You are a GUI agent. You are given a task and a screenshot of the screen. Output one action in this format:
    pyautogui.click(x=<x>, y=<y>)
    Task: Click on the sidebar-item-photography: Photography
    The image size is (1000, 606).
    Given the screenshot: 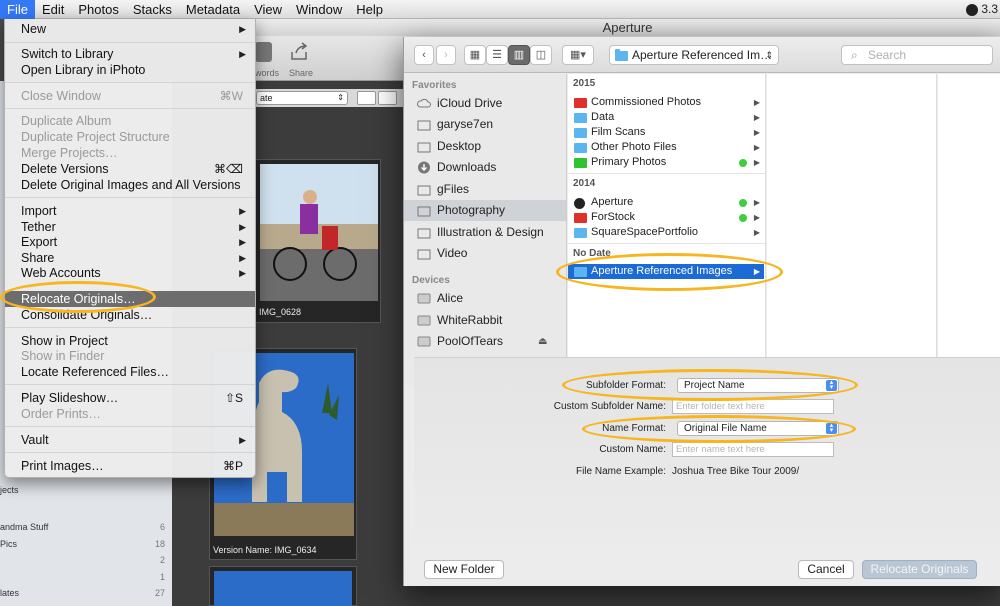 What is the action you would take?
    pyautogui.click(x=485, y=210)
    